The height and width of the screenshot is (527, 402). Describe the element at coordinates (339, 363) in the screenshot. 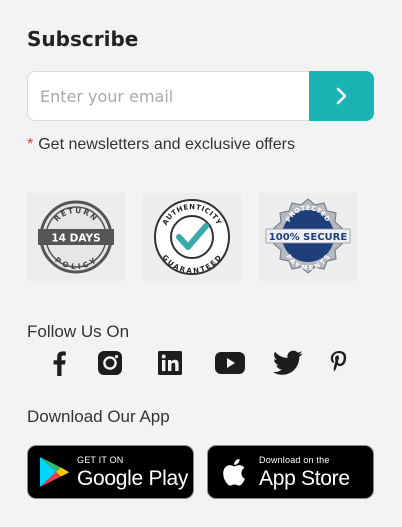

I see `pinterest-icon` at that location.